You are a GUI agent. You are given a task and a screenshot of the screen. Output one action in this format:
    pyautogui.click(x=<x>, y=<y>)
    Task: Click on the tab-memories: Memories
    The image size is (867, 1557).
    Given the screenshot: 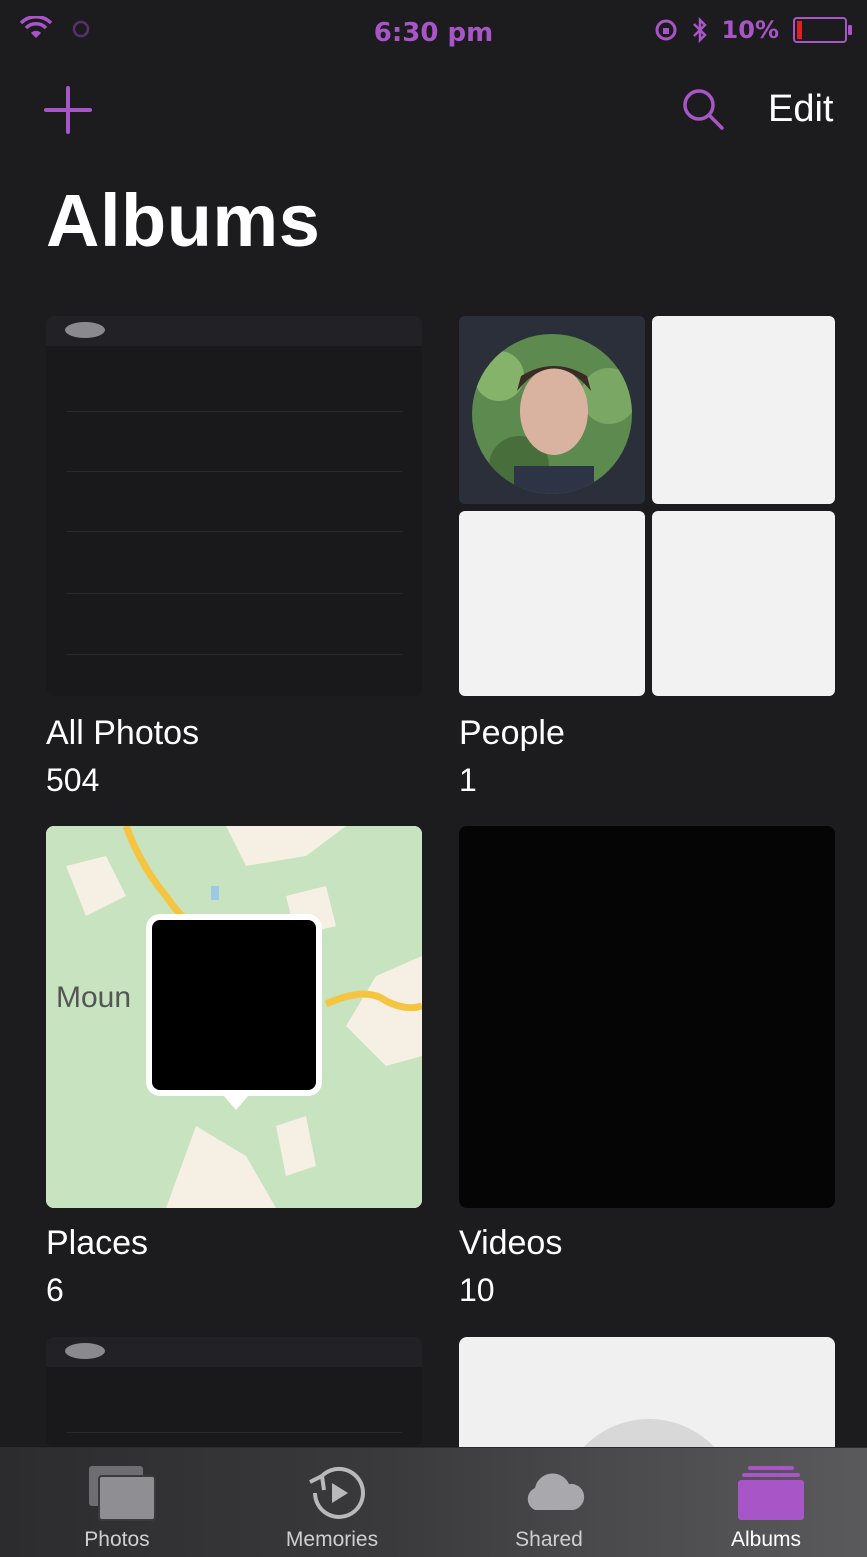 What is the action you would take?
    pyautogui.click(x=332, y=1502)
    